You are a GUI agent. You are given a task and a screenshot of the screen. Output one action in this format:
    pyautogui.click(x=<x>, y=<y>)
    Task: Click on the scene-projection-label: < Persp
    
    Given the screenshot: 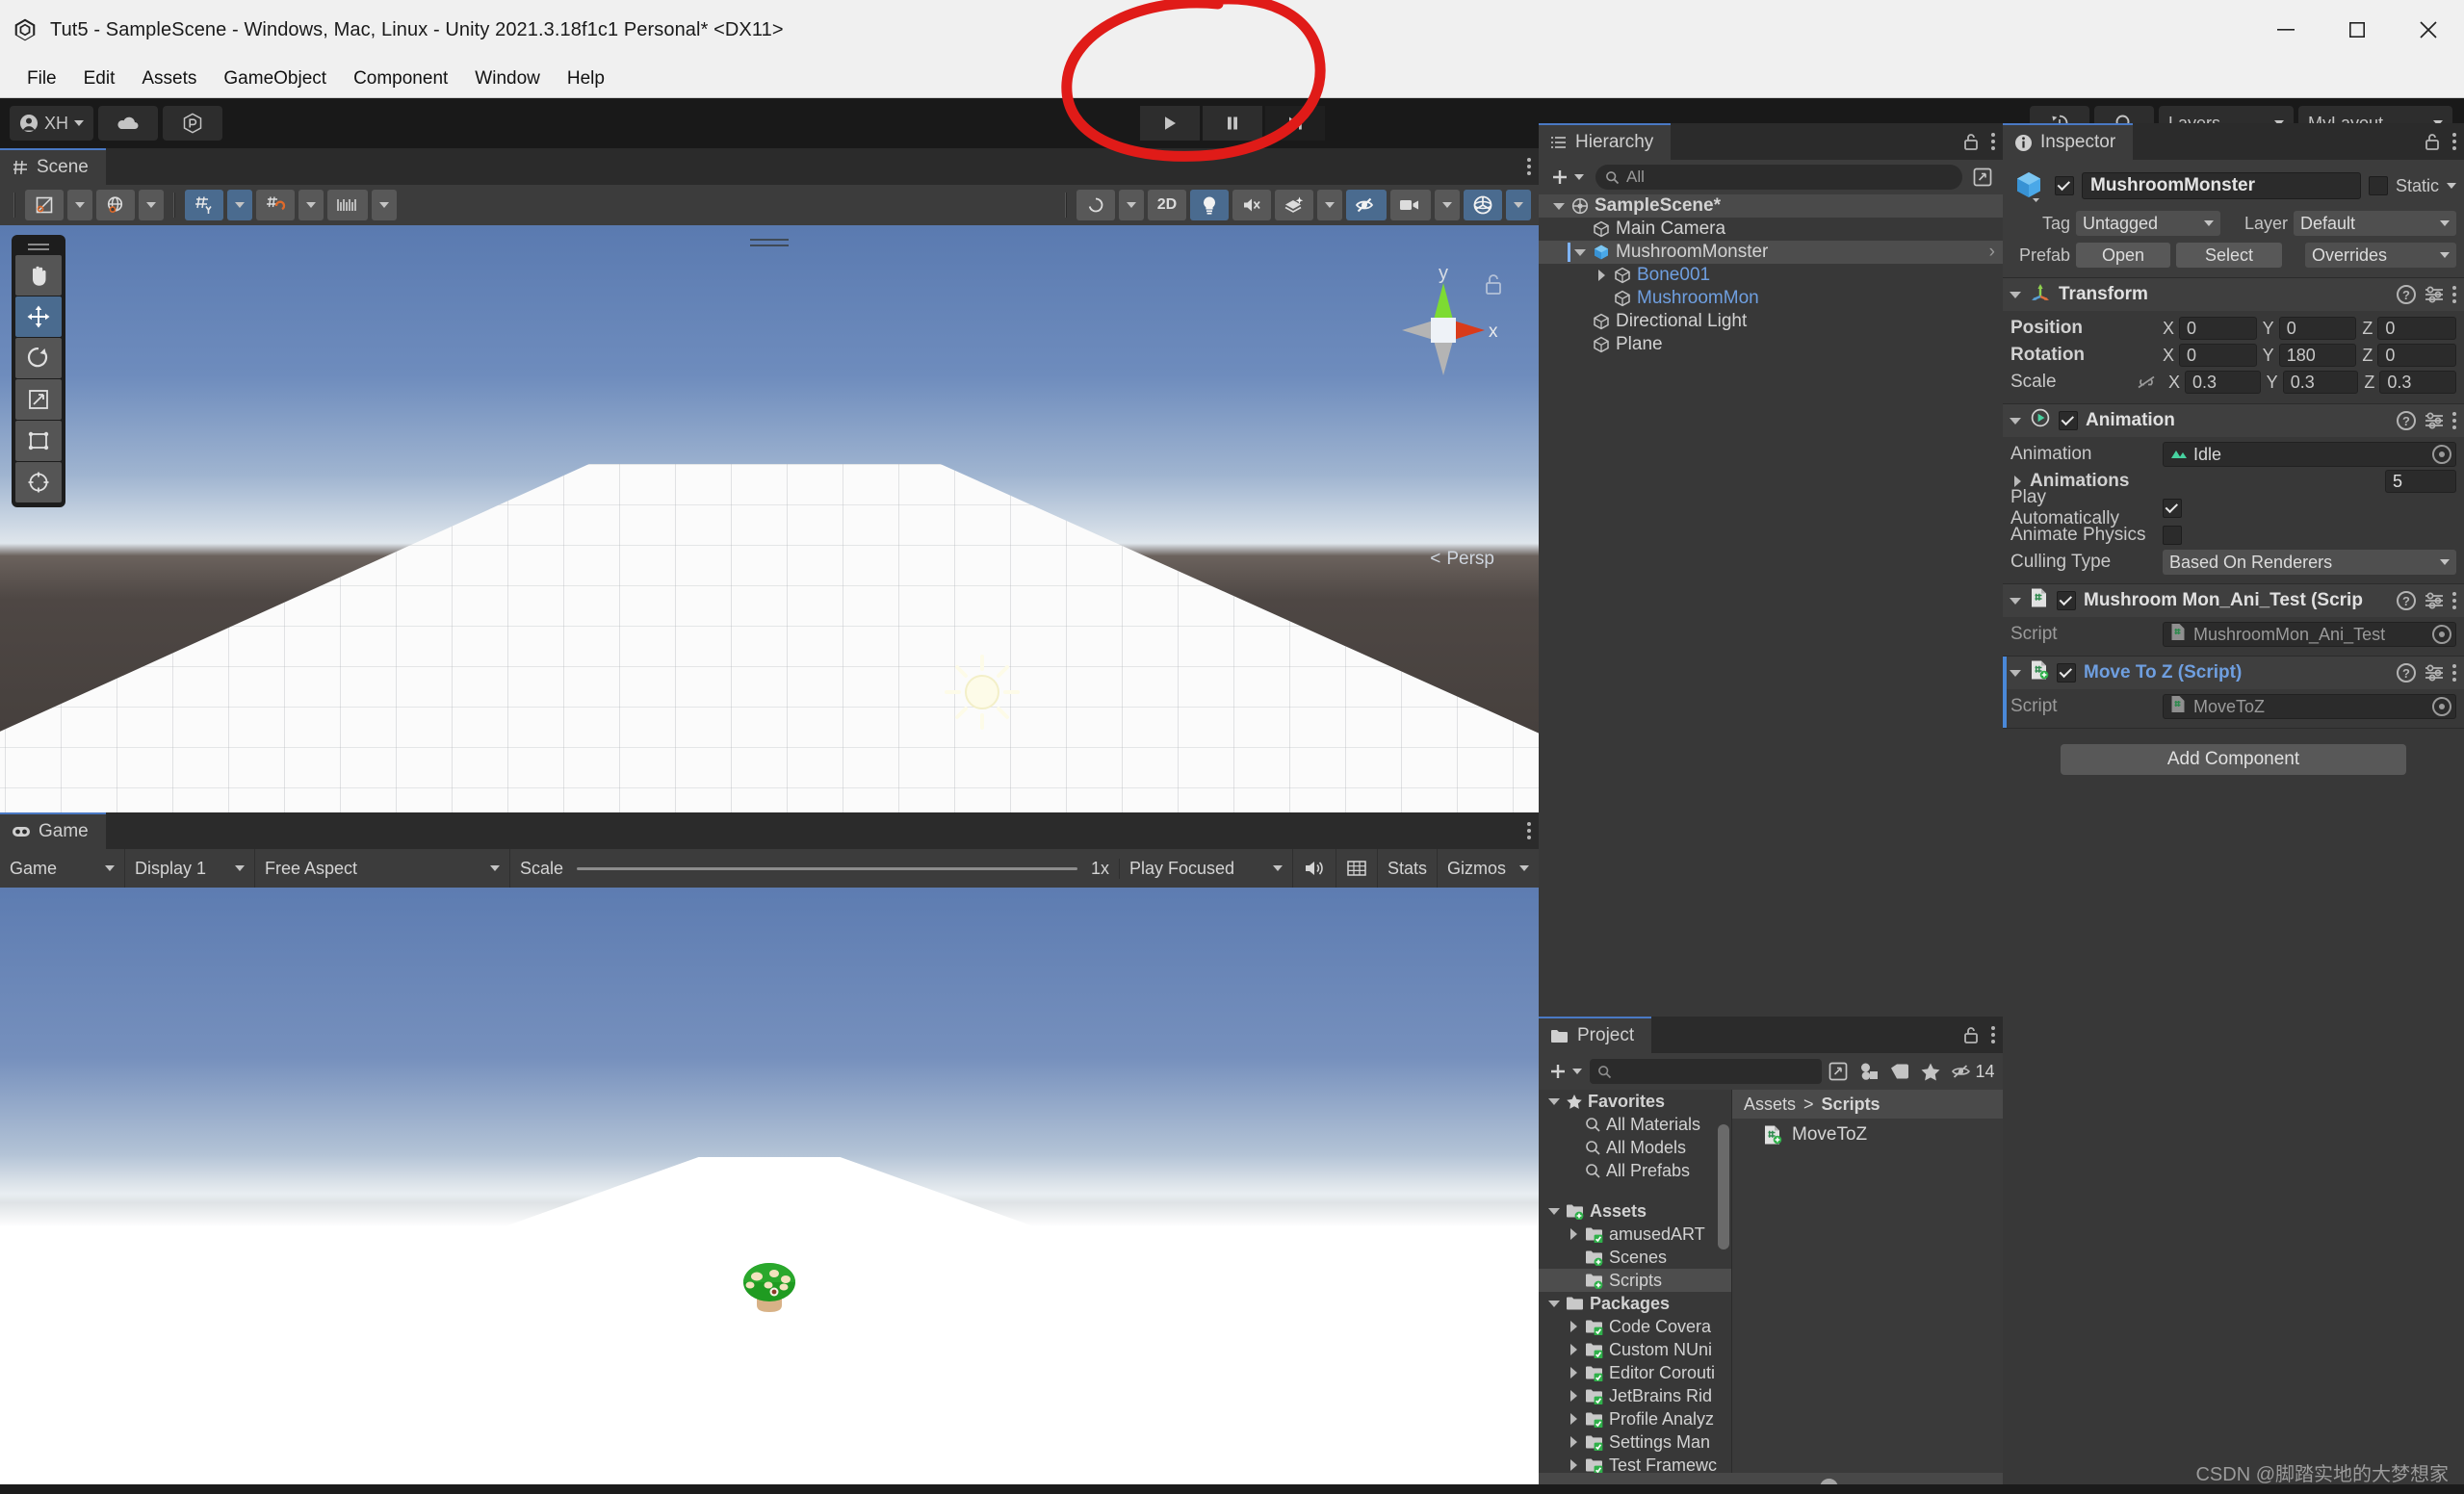 What is the action you would take?
    pyautogui.click(x=1462, y=559)
    